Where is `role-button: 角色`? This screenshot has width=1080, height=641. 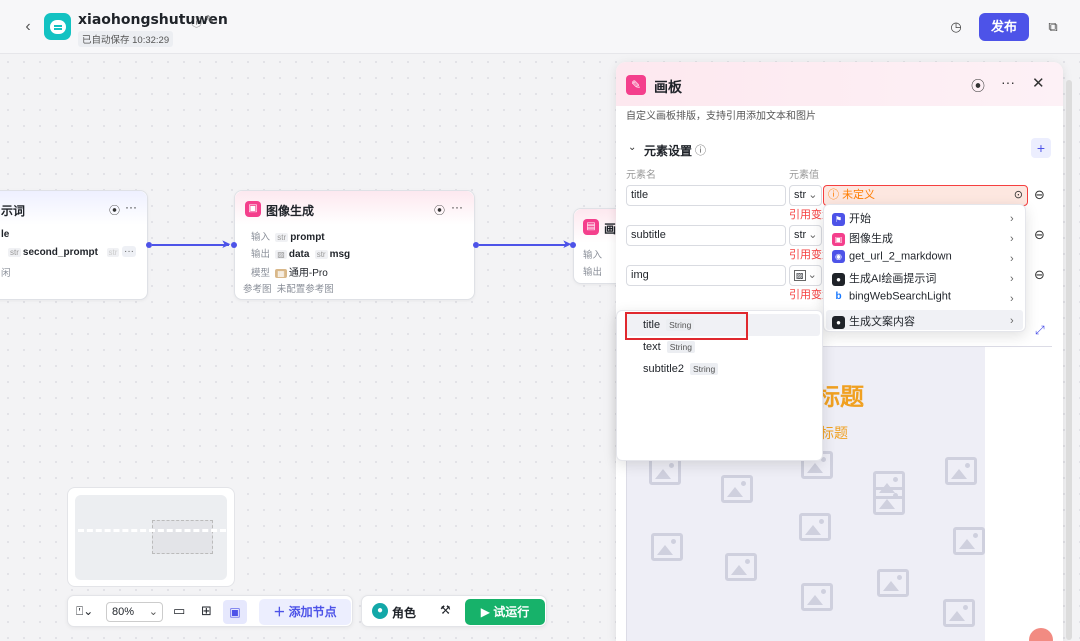 role-button: 角色 is located at coordinates (404, 612).